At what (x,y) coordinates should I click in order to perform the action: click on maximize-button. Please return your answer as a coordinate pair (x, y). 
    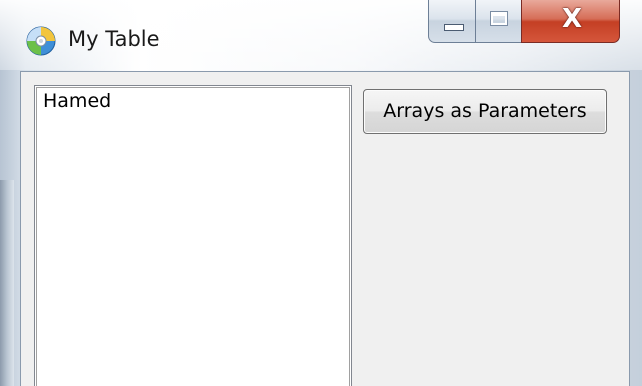
    Looking at the image, I should click on (498, 21).